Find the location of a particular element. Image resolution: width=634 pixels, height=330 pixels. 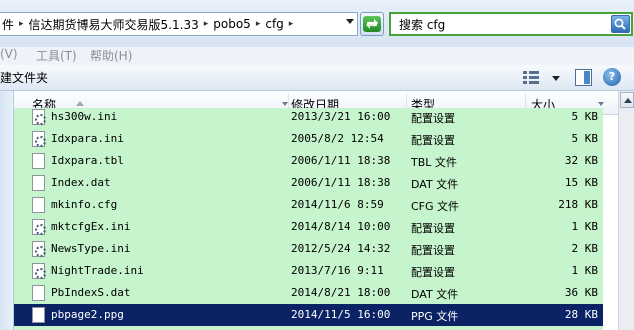

address-bar: 件 ▸ 信达期货博易大师交易版5.1.33 ▸ pobo5 ▸ cfg ▸ is located at coordinates (179, 24).